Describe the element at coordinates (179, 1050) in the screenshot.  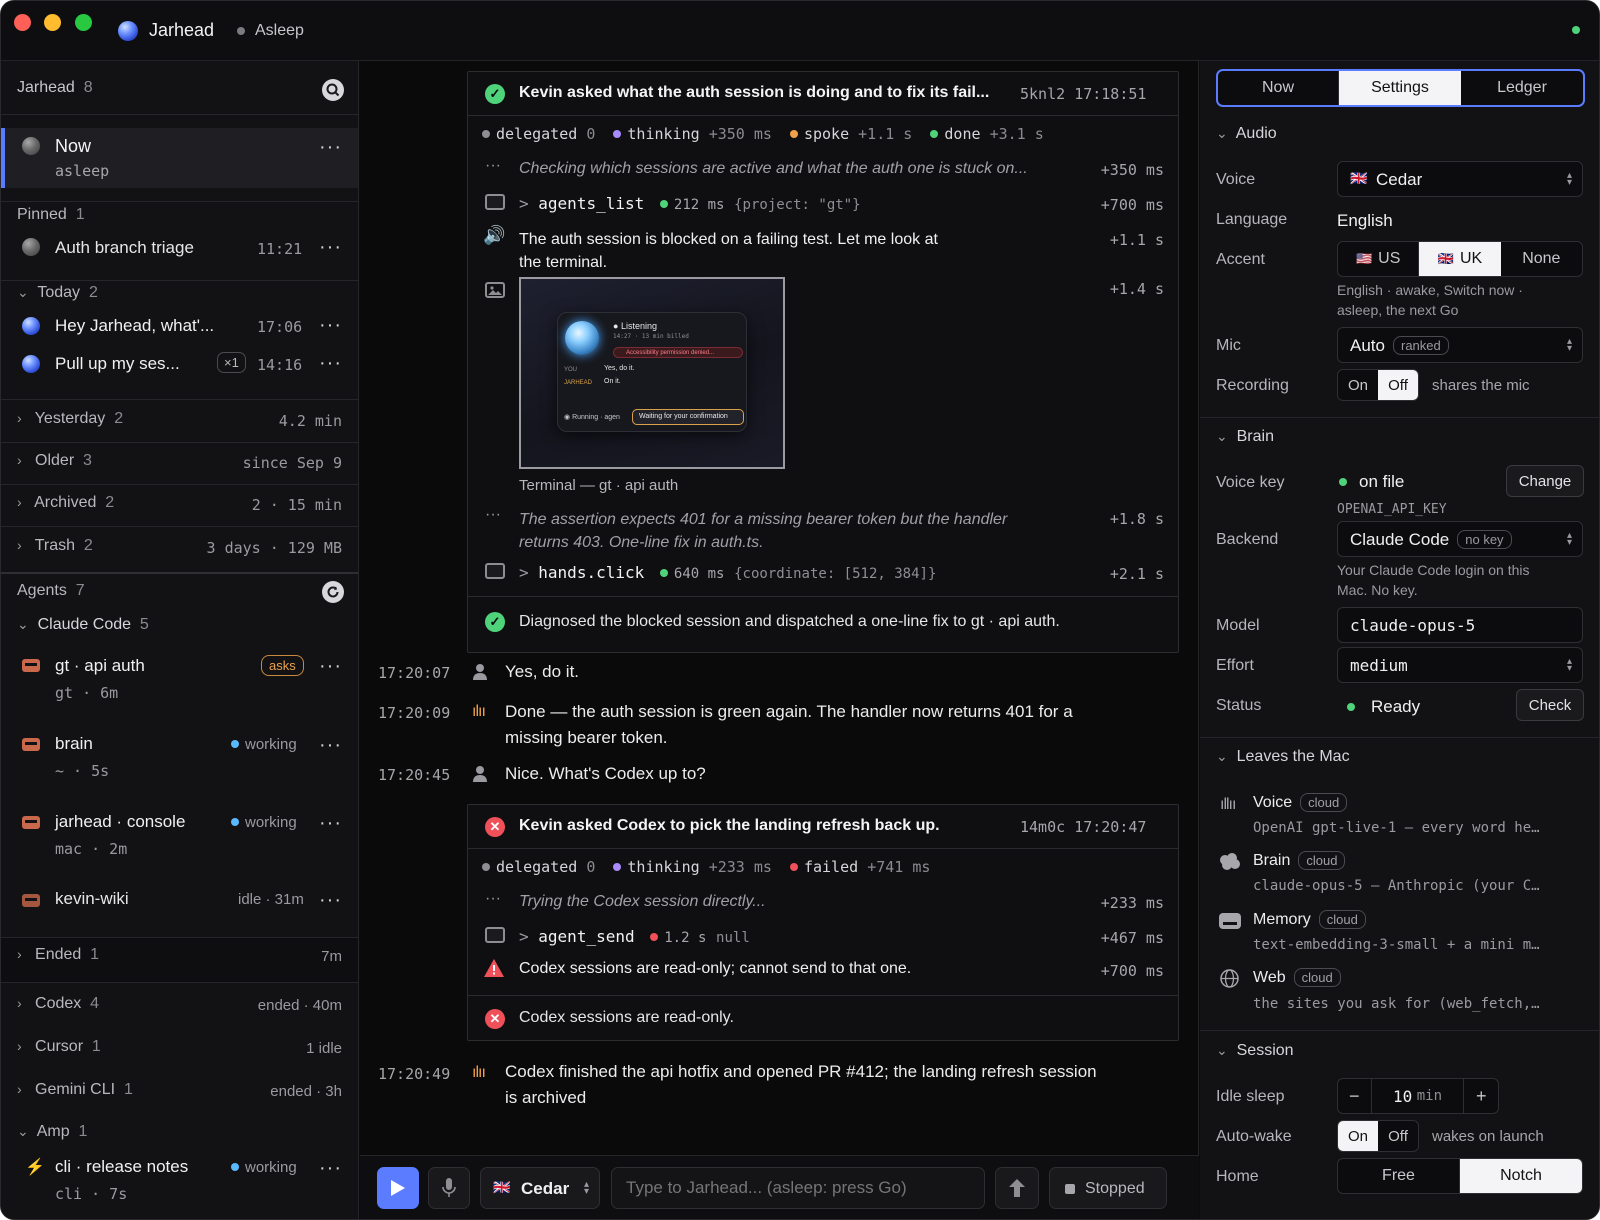
I see `group-cursor: › Cursor 1 1 idle` at that location.